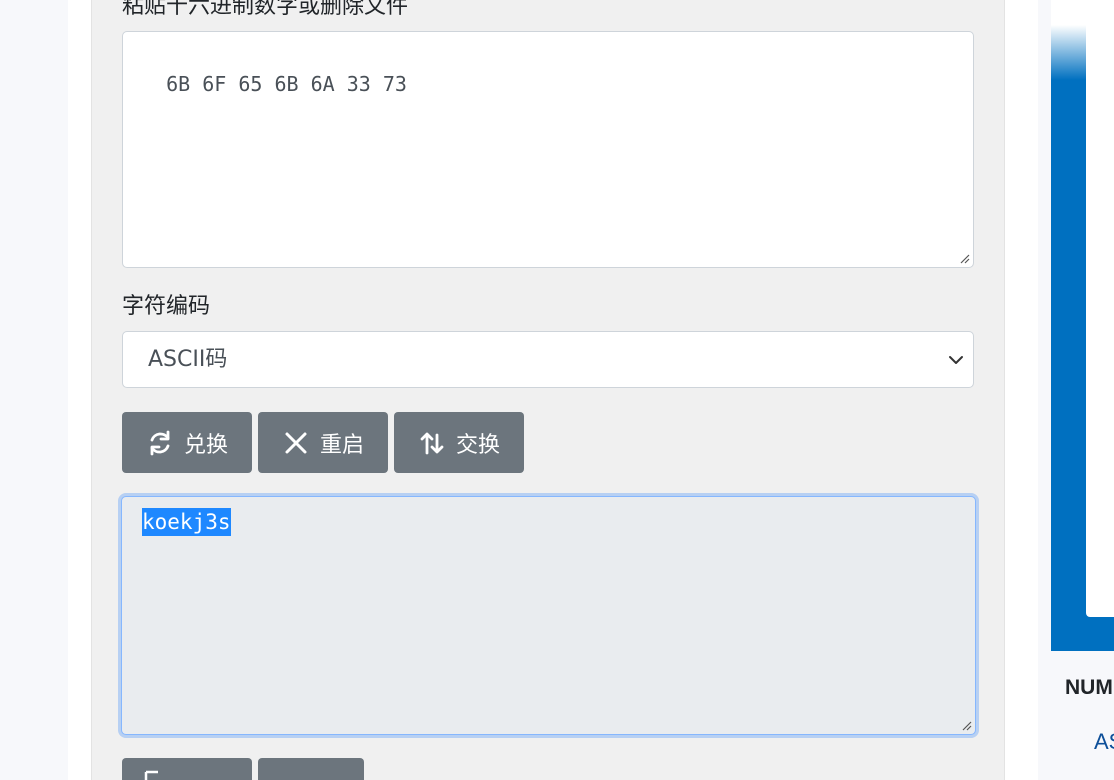 This screenshot has width=1114, height=780. Describe the element at coordinates (186, 522) in the screenshot. I see `output-text: koekj3s` at that location.